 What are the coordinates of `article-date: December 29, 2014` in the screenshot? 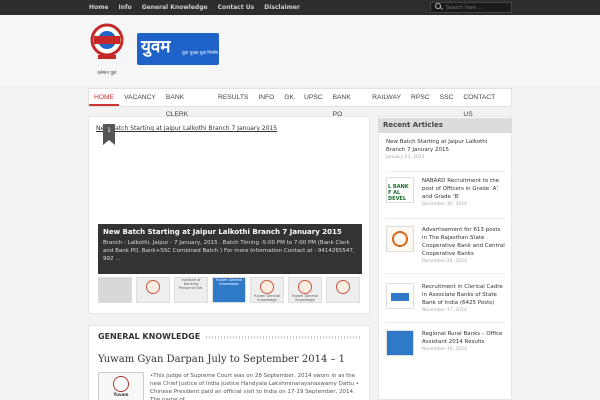 It's located at (444, 261).